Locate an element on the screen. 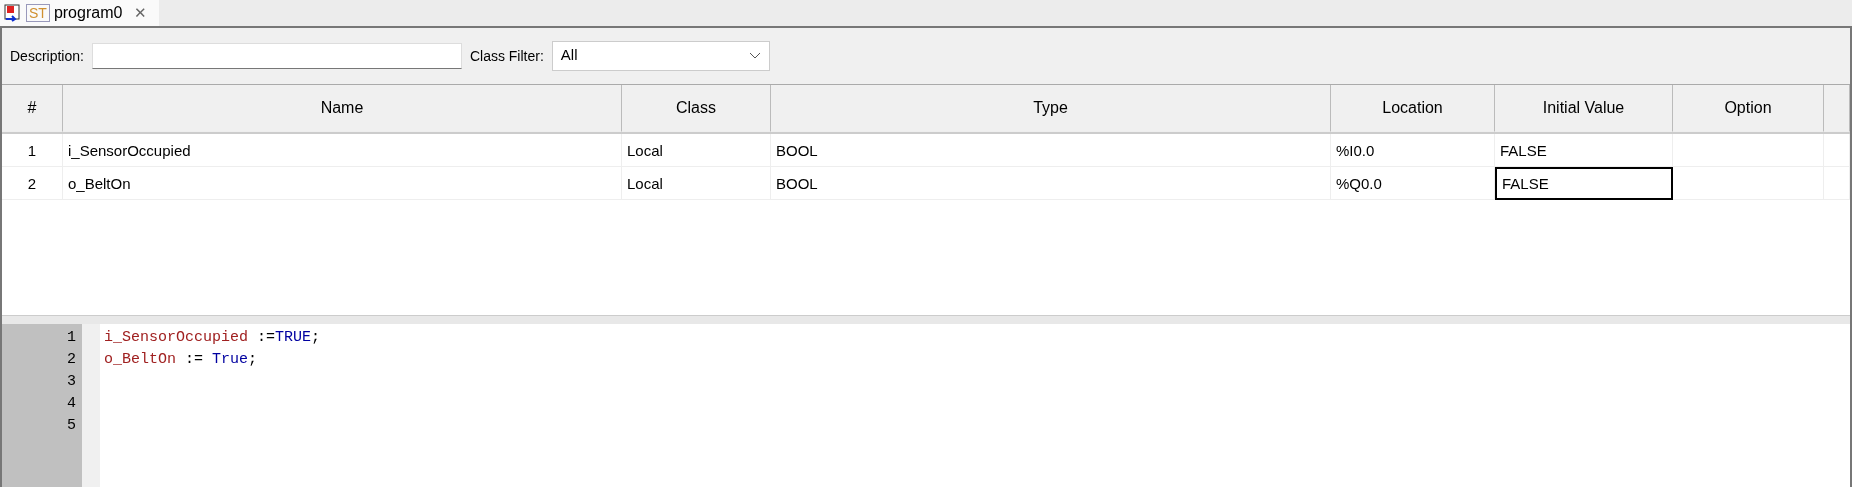 The width and height of the screenshot is (1852, 487). table-cell: o_BeltOn is located at coordinates (342, 183).